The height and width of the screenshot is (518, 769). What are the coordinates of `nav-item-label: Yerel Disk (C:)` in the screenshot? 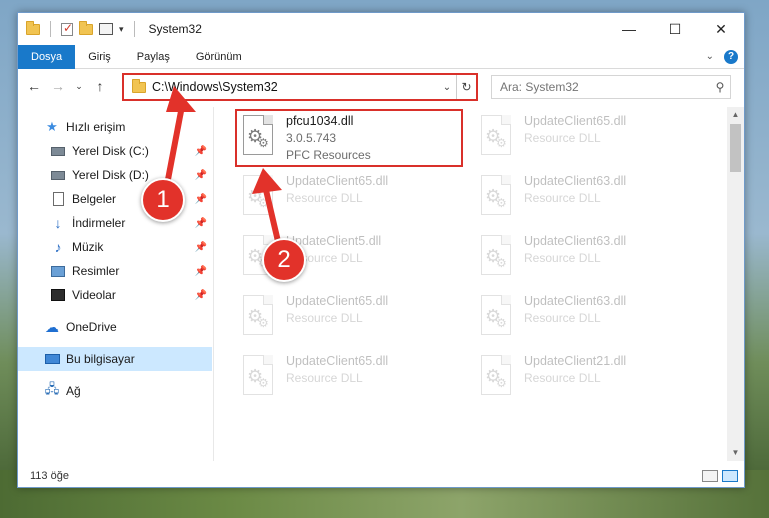 It's located at (110, 151).